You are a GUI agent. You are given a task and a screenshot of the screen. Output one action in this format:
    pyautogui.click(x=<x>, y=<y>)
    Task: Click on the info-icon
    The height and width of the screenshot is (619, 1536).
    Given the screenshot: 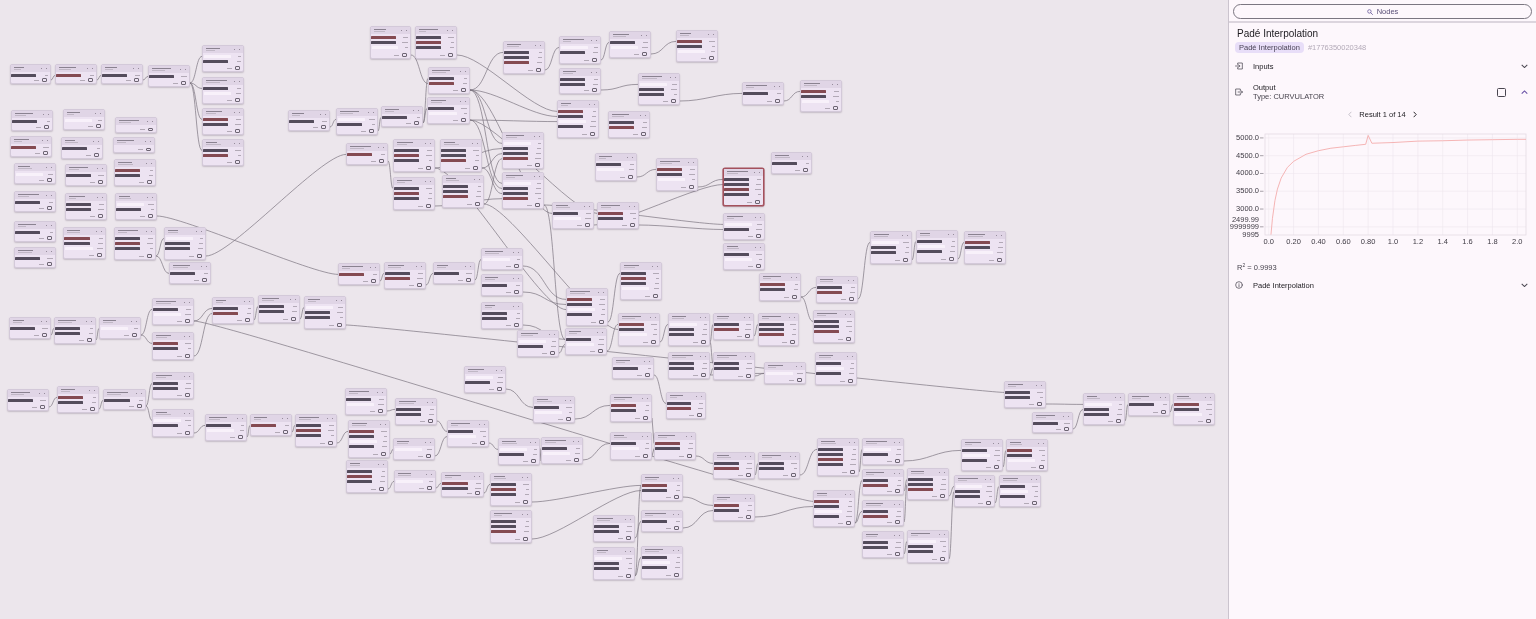 What is the action you would take?
    pyautogui.click(x=1239, y=285)
    